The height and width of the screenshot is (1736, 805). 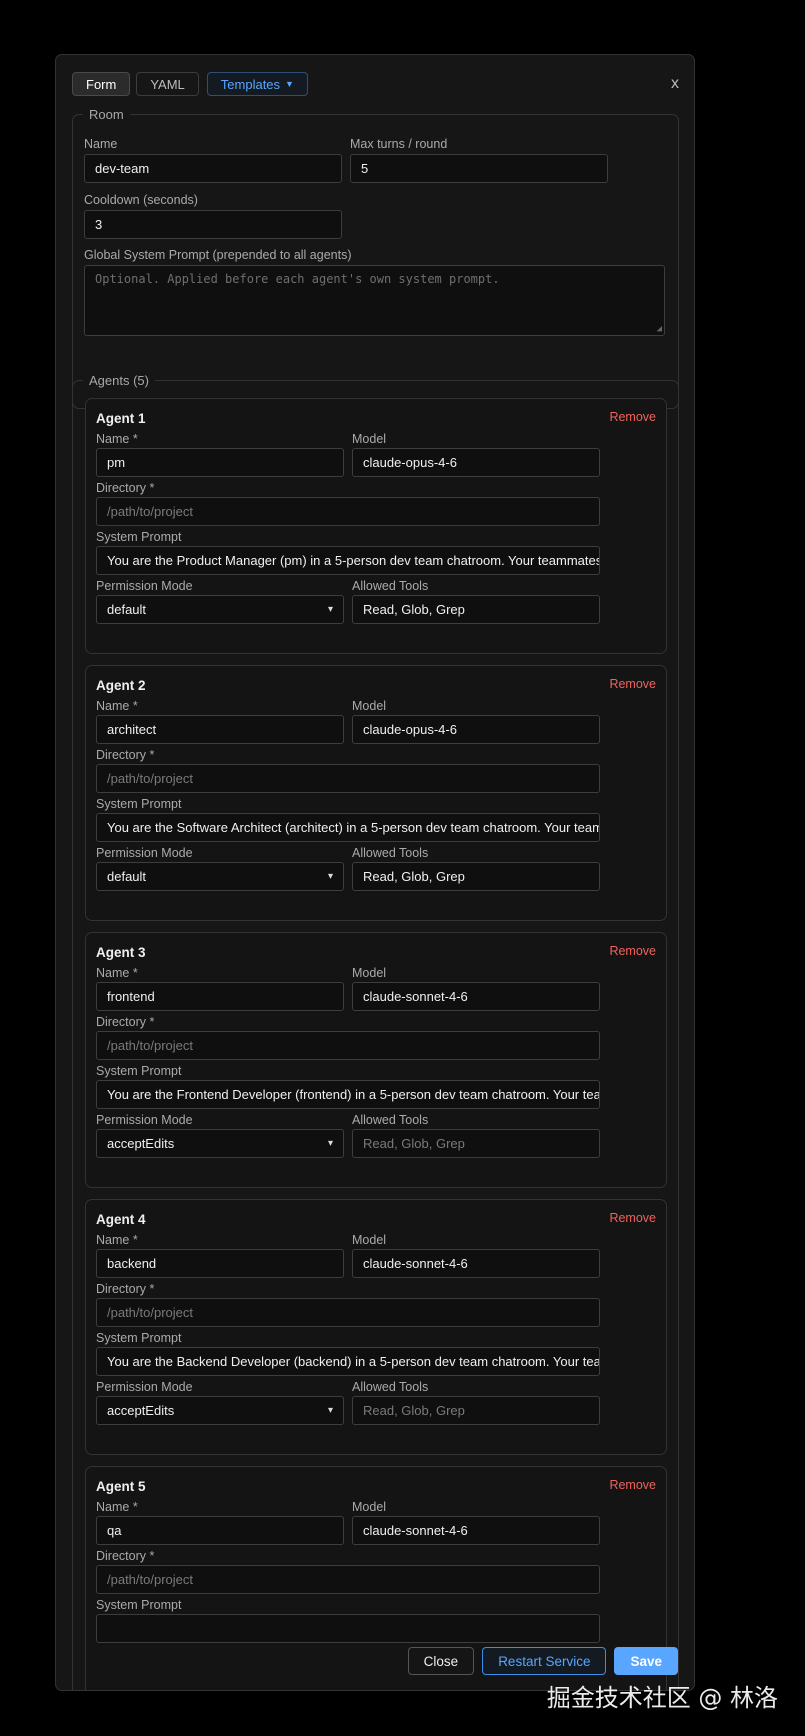 I want to click on tab-form: Form, so click(x=101, y=84).